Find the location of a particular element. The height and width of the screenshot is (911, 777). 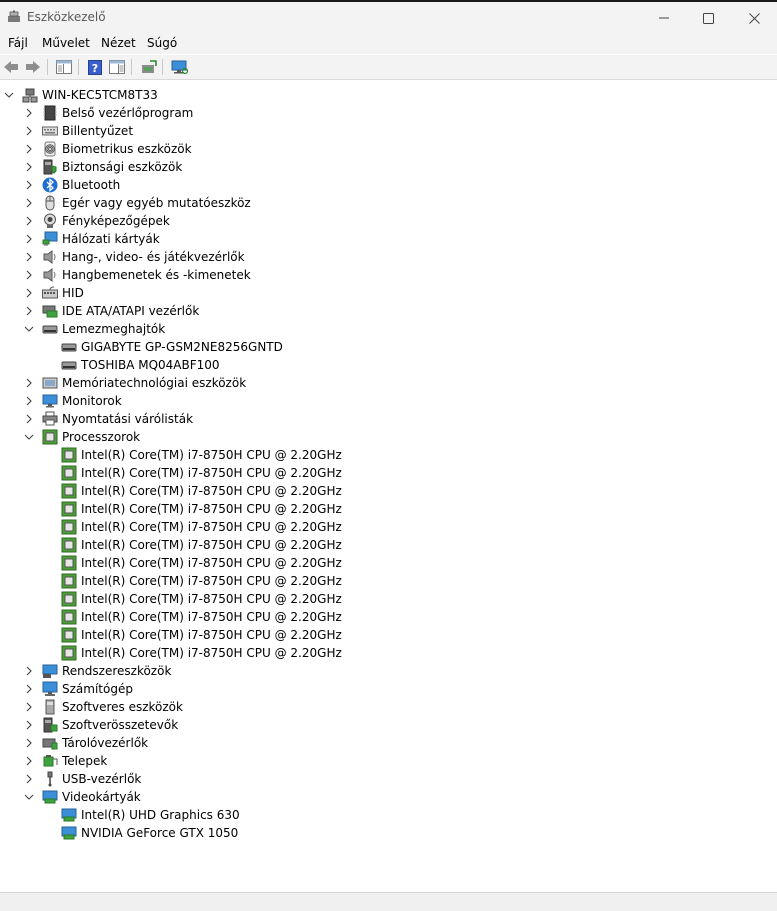

menu-action: Művelet is located at coordinates (66, 43).